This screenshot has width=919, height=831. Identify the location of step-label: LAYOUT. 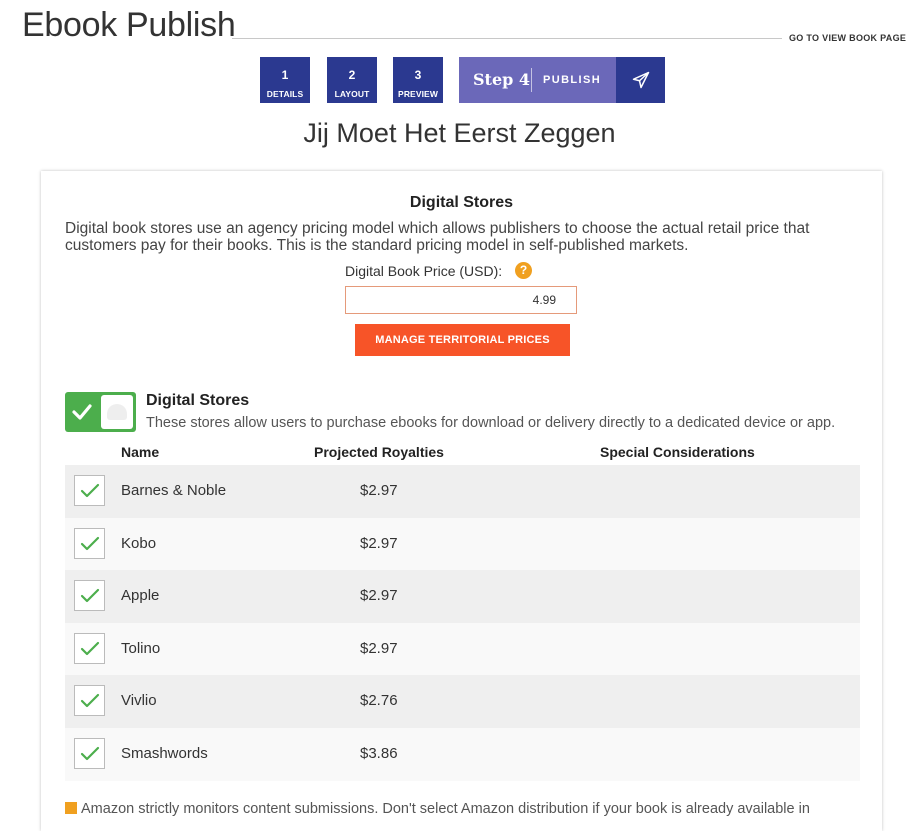
(352, 94).